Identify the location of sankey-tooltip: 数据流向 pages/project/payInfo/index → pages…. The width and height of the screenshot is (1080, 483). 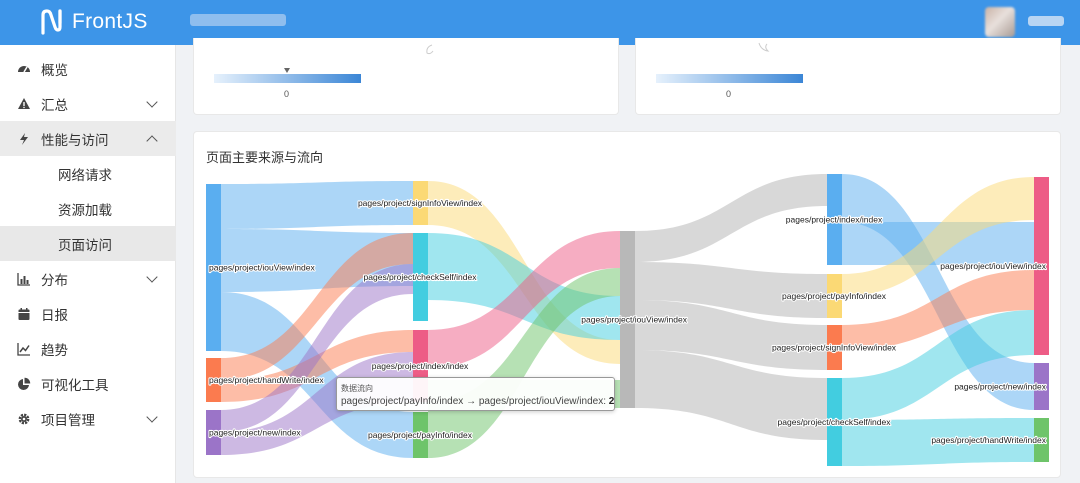
(475, 394).